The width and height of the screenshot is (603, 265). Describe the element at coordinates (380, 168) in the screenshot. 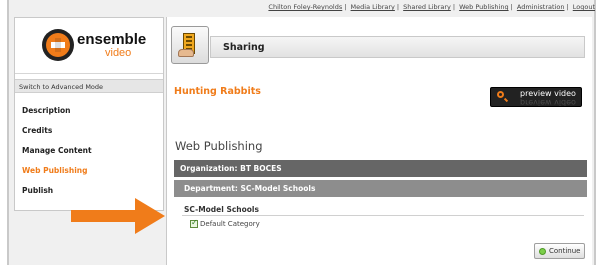

I see `organization-bar: Organization: BT BOCES` at that location.